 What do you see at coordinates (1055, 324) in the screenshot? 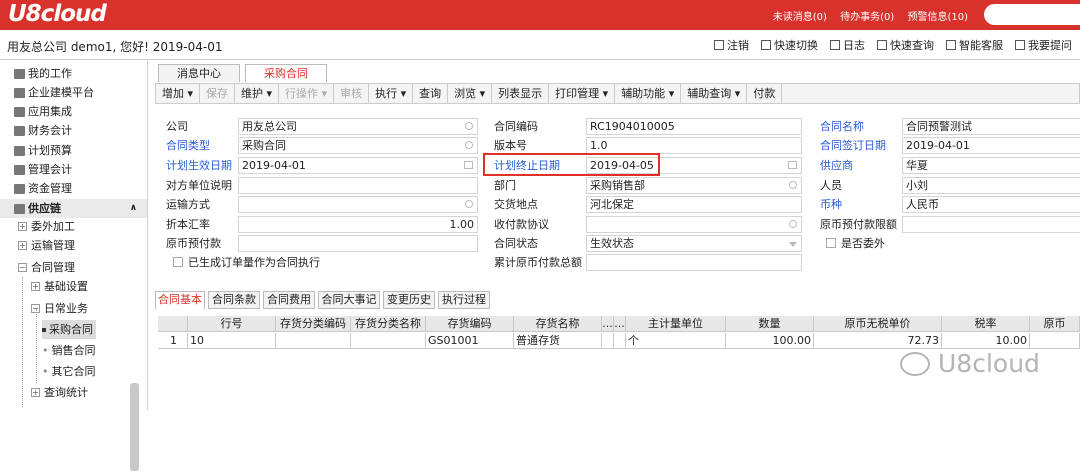
I see `col-header: 原币` at bounding box center [1055, 324].